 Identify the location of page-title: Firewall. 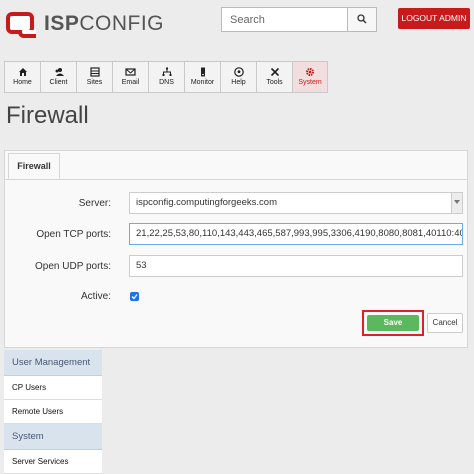
(47, 115).